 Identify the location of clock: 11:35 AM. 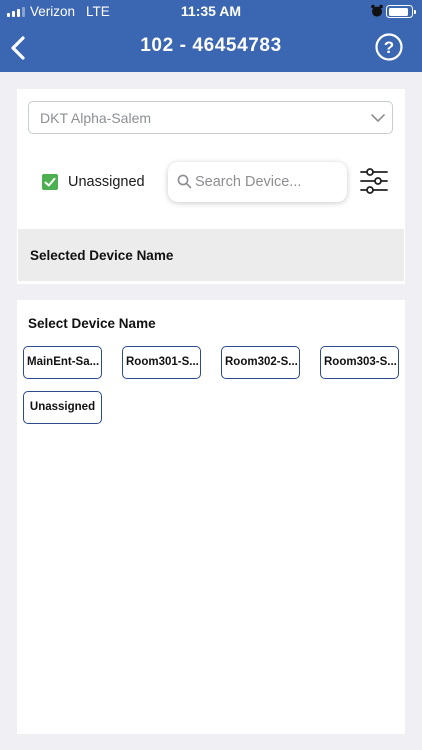
(211, 11).